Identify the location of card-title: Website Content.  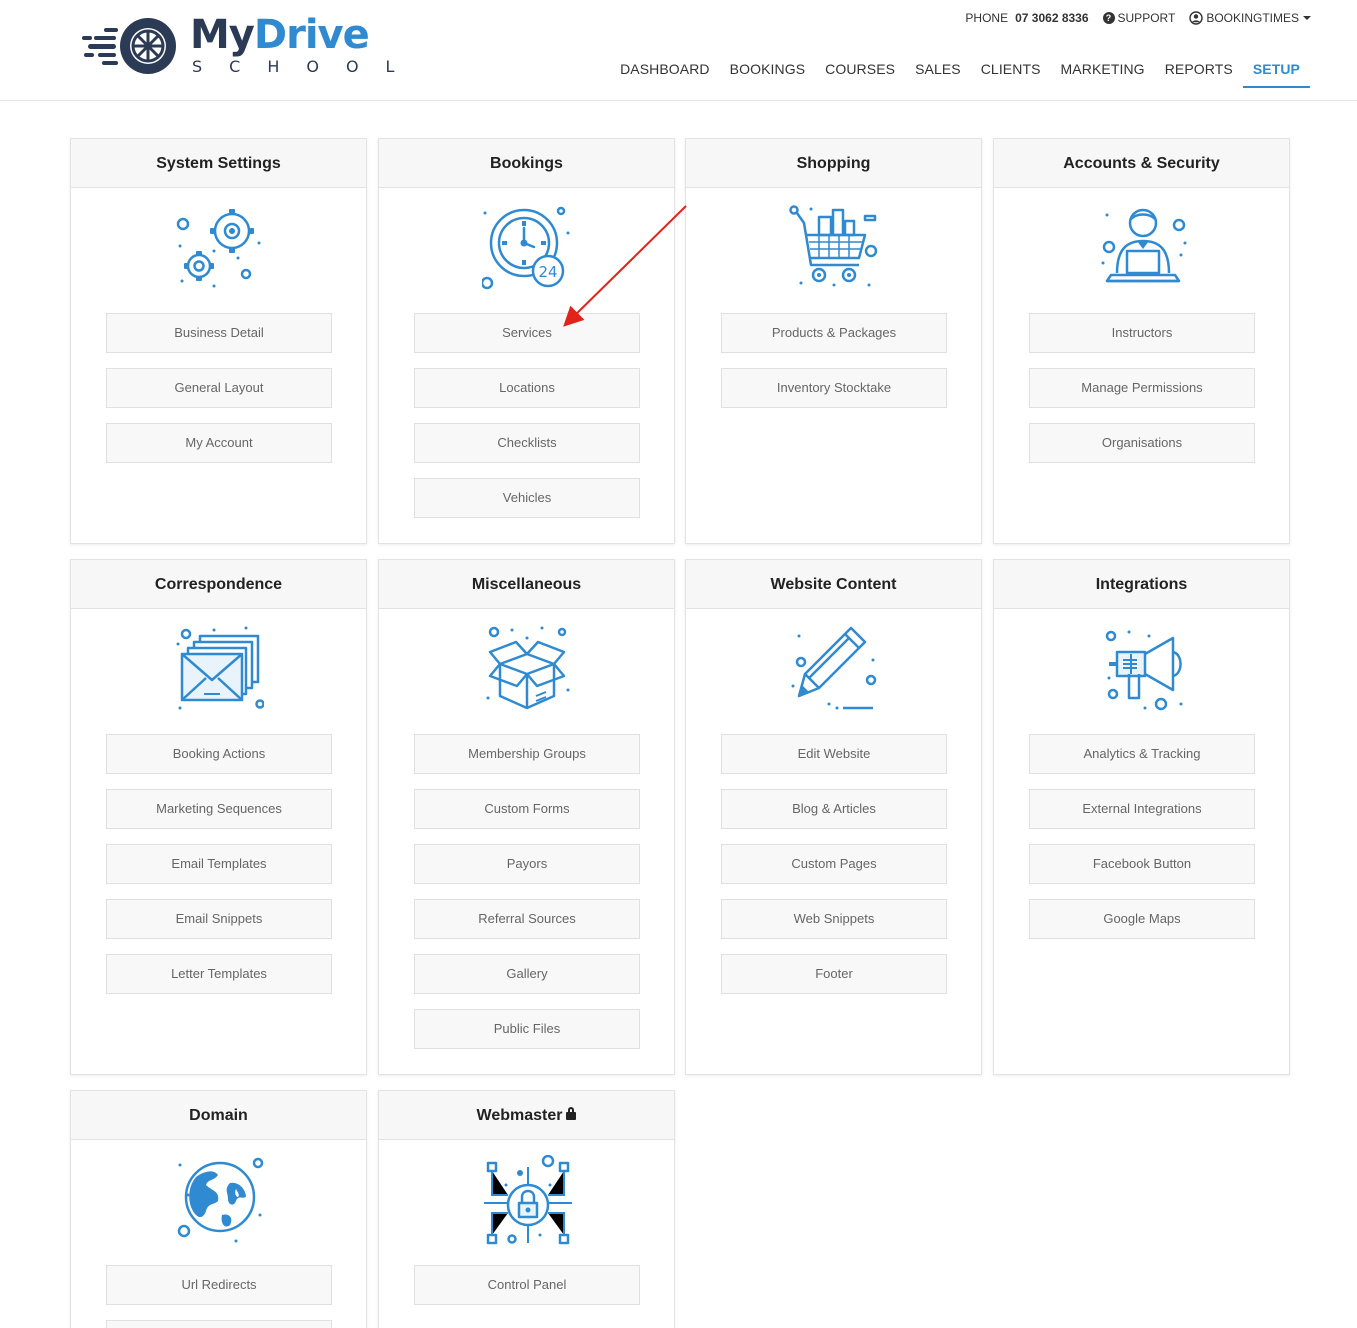
(833, 584).